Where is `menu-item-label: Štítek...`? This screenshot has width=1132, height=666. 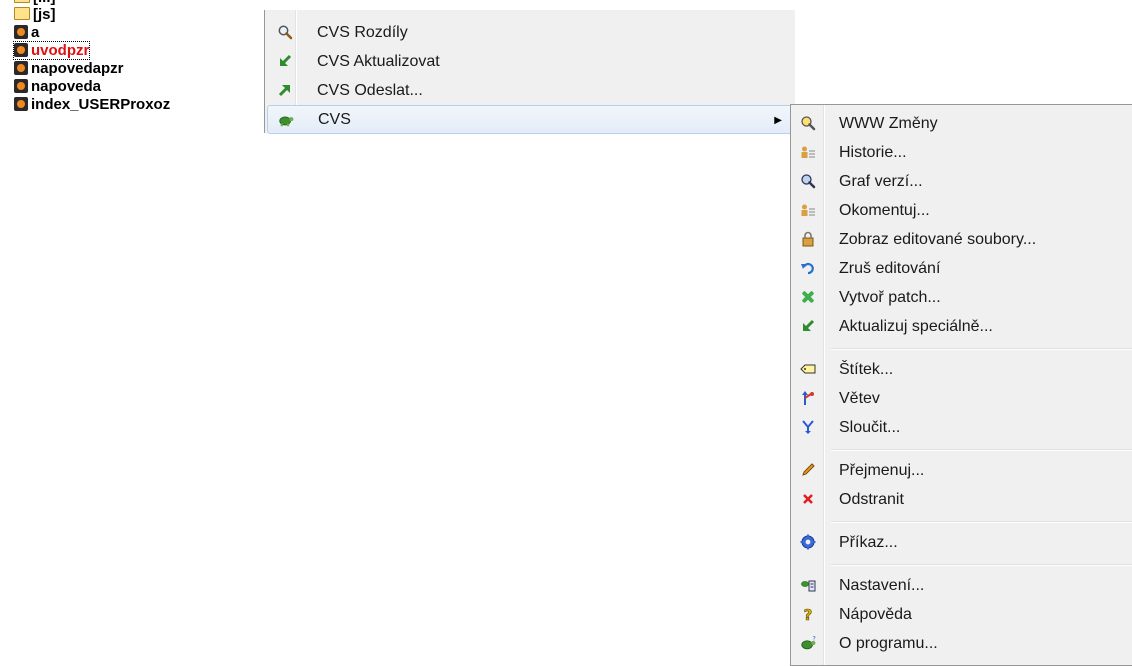
menu-item-label: Štítek... is located at coordinates (866, 369).